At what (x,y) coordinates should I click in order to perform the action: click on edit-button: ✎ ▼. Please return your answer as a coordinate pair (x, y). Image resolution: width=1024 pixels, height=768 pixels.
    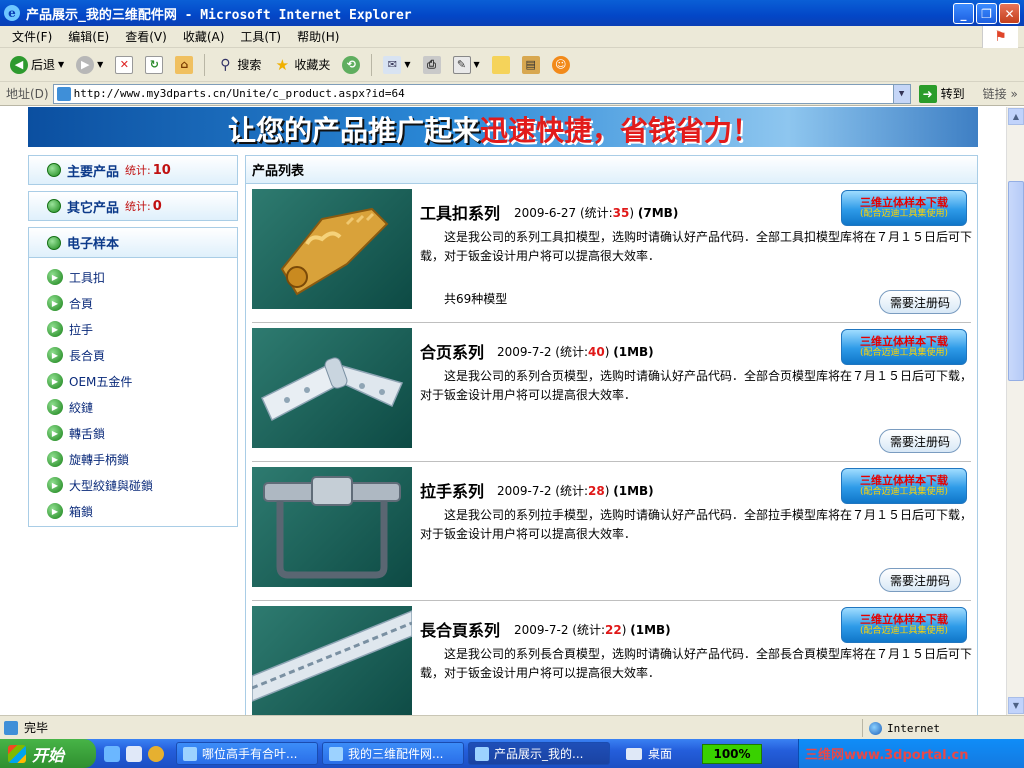
    Looking at the image, I should click on (466, 65).